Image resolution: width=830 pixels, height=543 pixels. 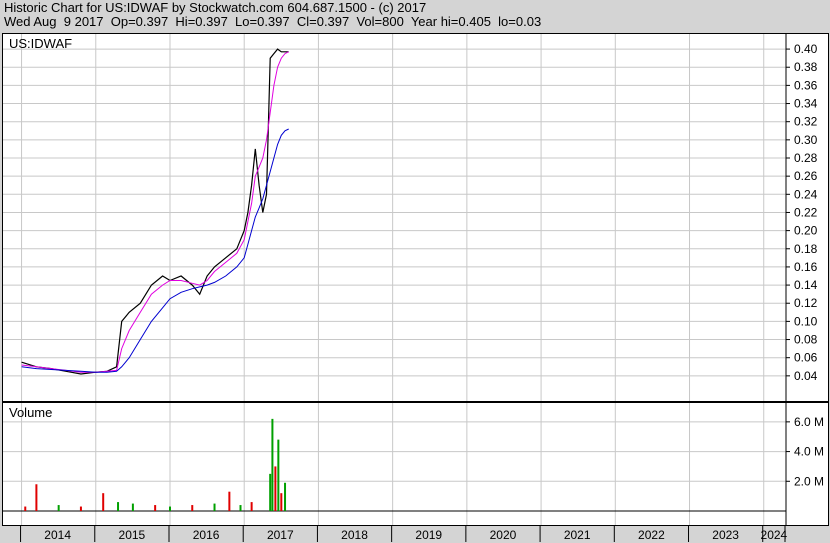 I want to click on price-y-tick-label: 0.20, so click(x=806, y=231).